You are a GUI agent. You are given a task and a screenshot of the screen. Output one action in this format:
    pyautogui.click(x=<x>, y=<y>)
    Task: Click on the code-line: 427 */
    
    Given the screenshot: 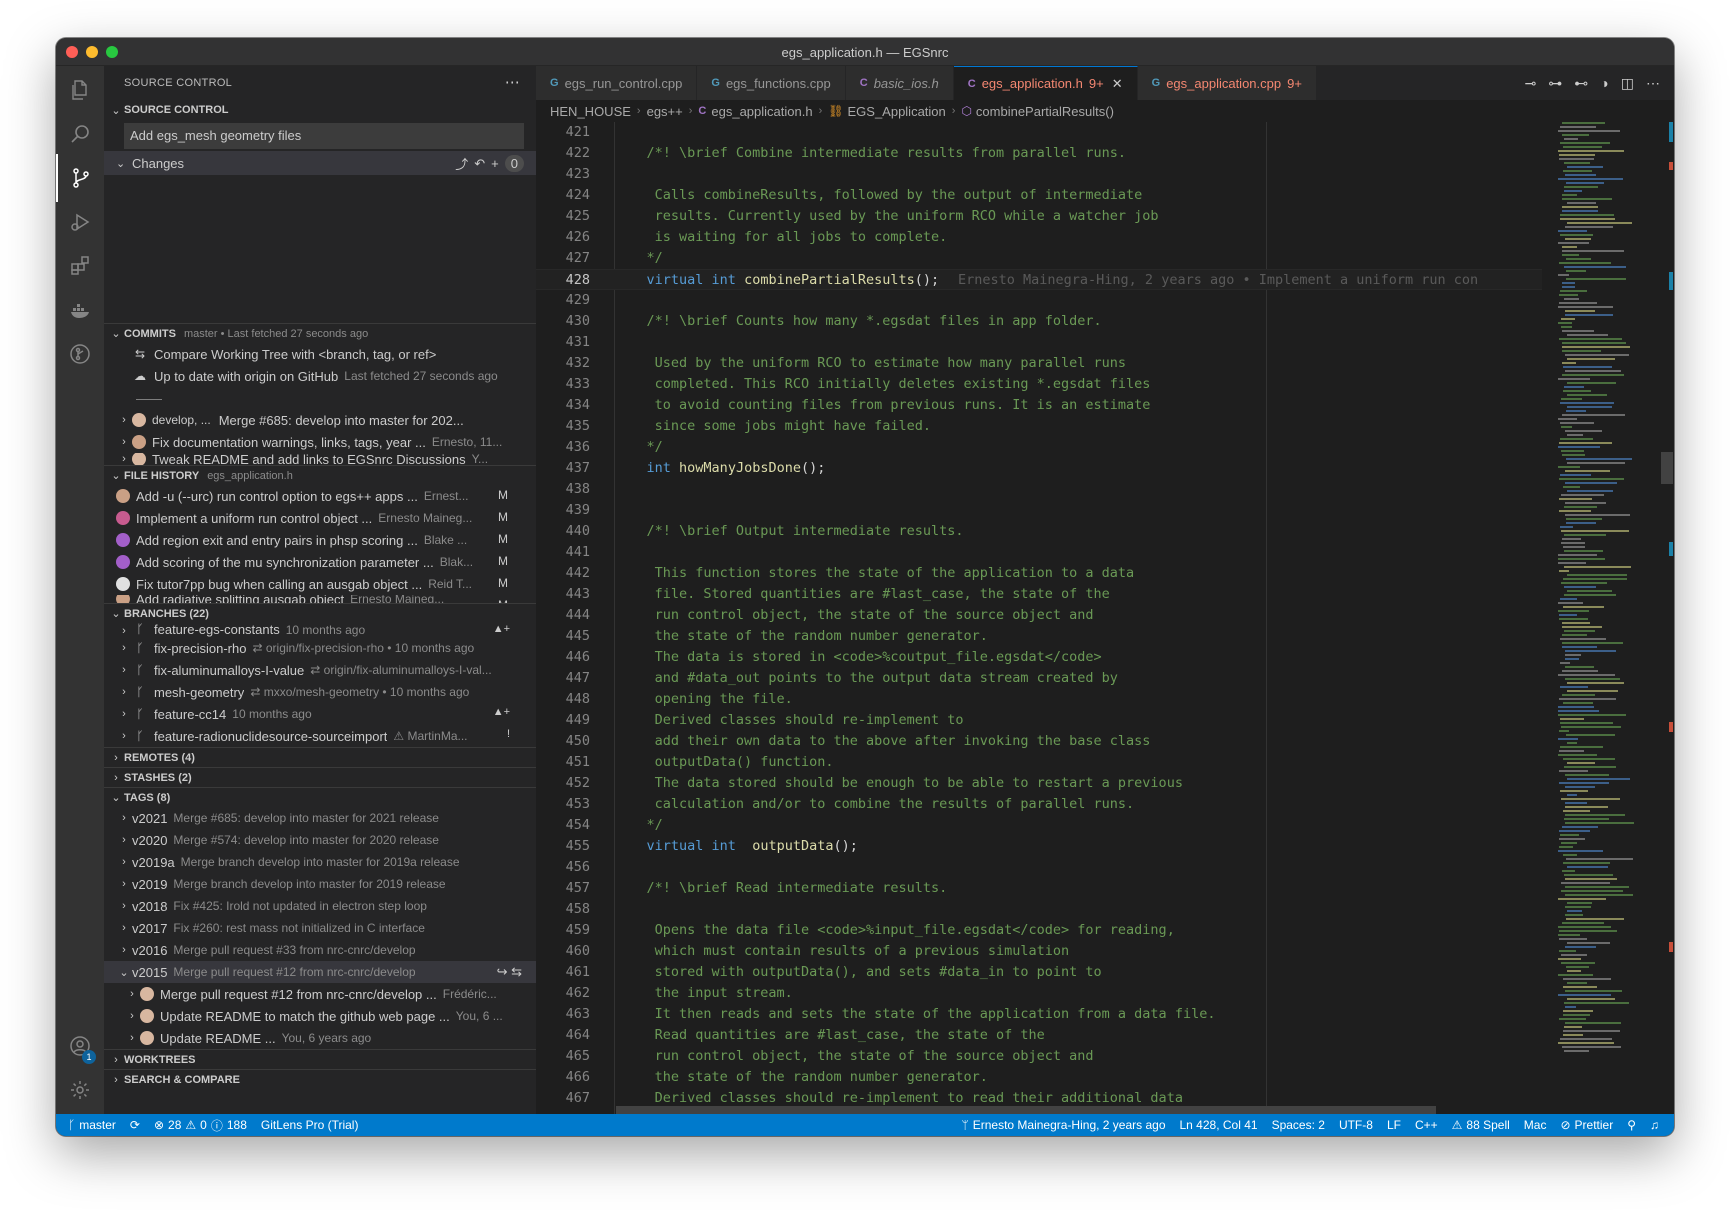 What is the action you would take?
    pyautogui.click(x=1039, y=258)
    